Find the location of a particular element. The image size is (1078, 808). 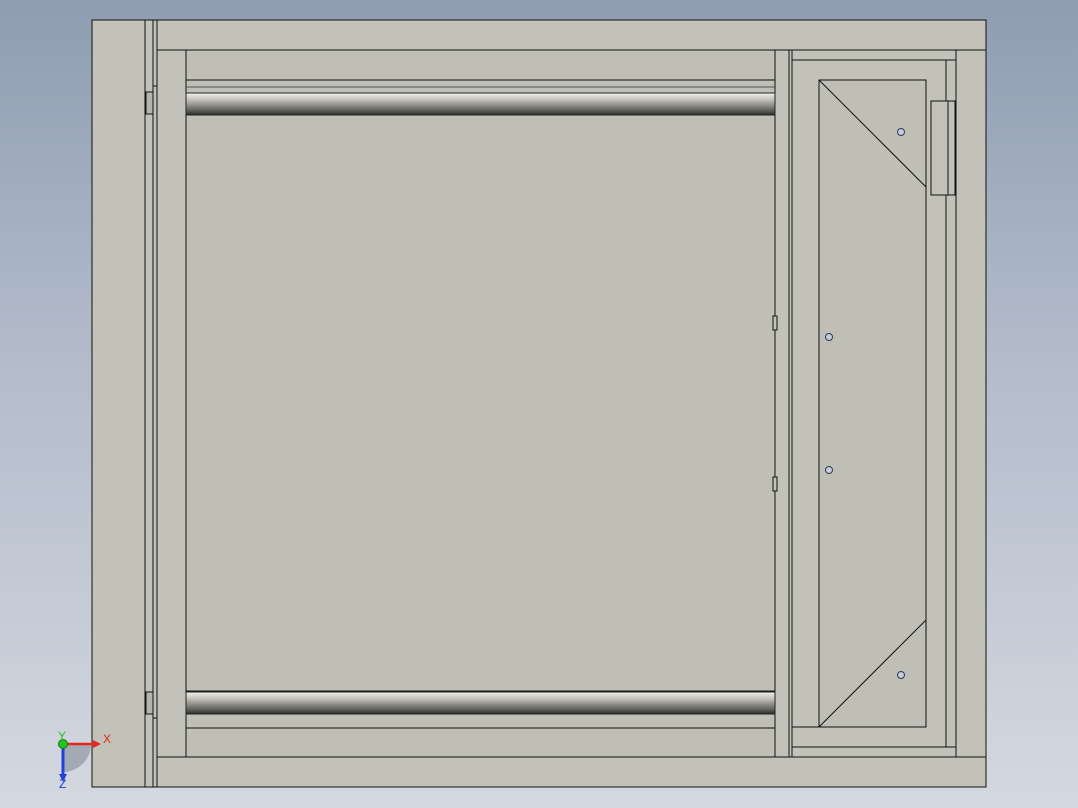

latch-tab-lower is located at coordinates (775, 484).